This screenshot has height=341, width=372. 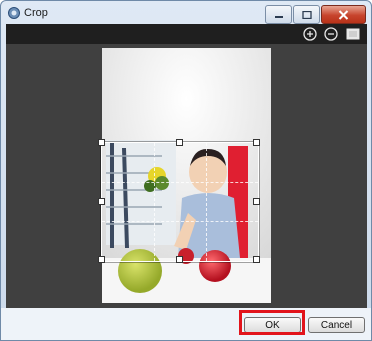 I want to click on crop-handle-top-right, so click(x=256, y=142).